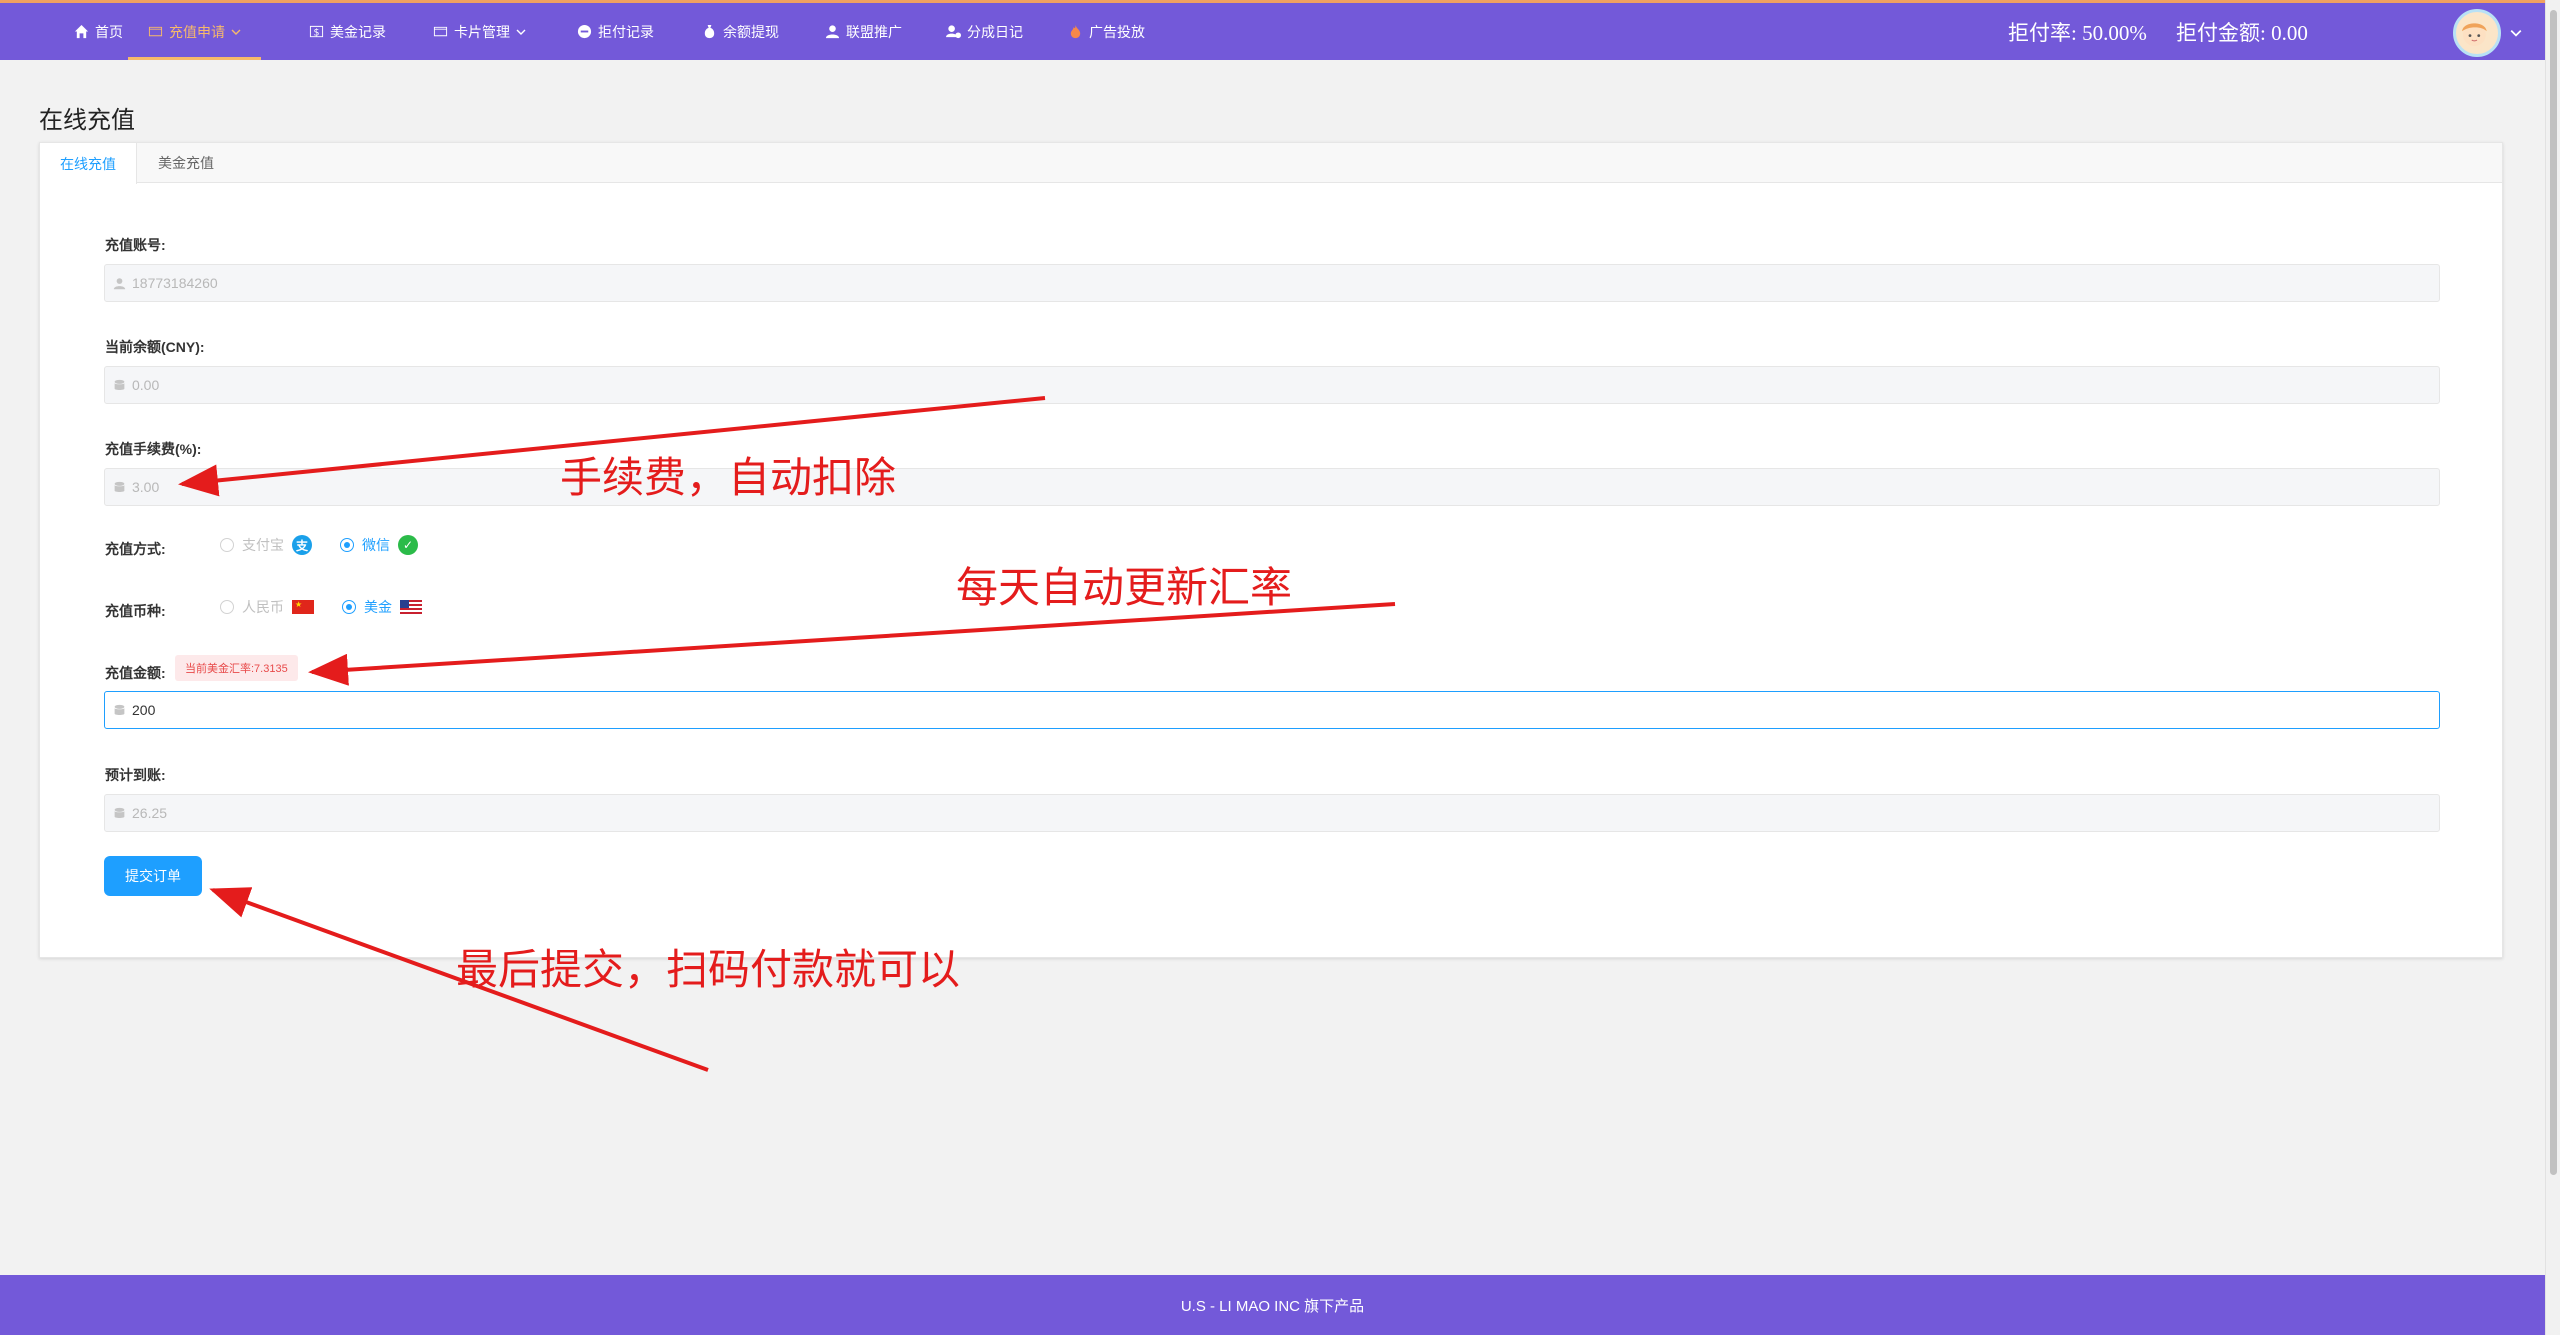 The width and height of the screenshot is (2560, 1335). Describe the element at coordinates (155, 347) in the screenshot. I see `balance-label: 当前余额(CNY):` at that location.